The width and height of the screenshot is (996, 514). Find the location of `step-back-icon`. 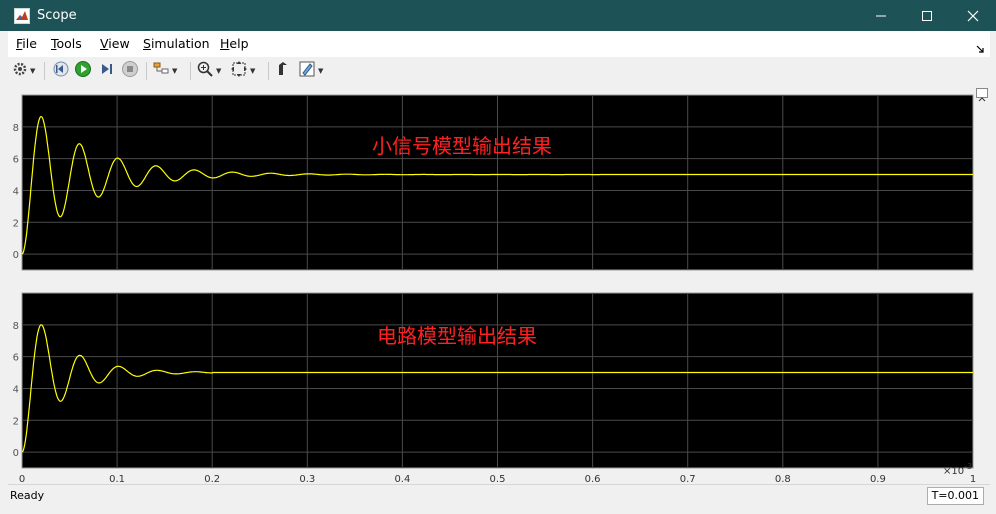

step-back-icon is located at coordinates (61, 71).